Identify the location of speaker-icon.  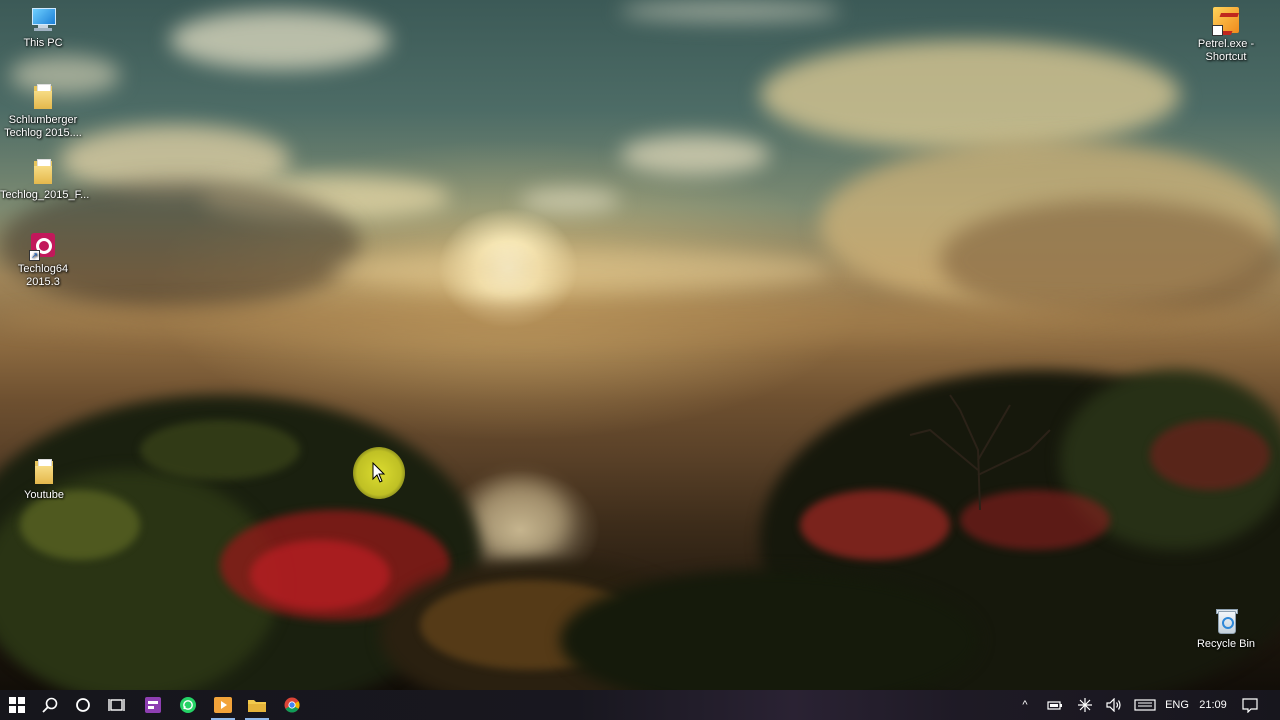
(1113, 705).